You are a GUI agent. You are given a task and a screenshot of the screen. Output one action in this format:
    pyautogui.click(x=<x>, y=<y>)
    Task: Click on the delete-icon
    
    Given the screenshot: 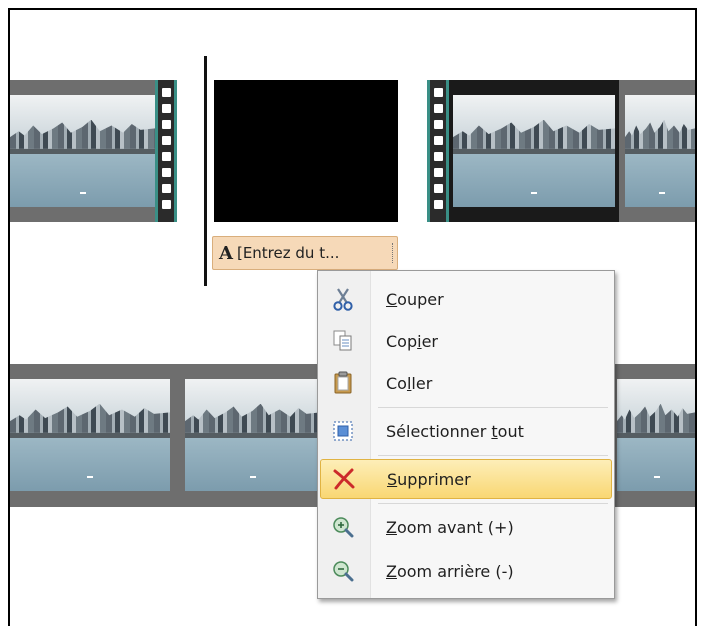 What is the action you would take?
    pyautogui.click(x=344, y=479)
    